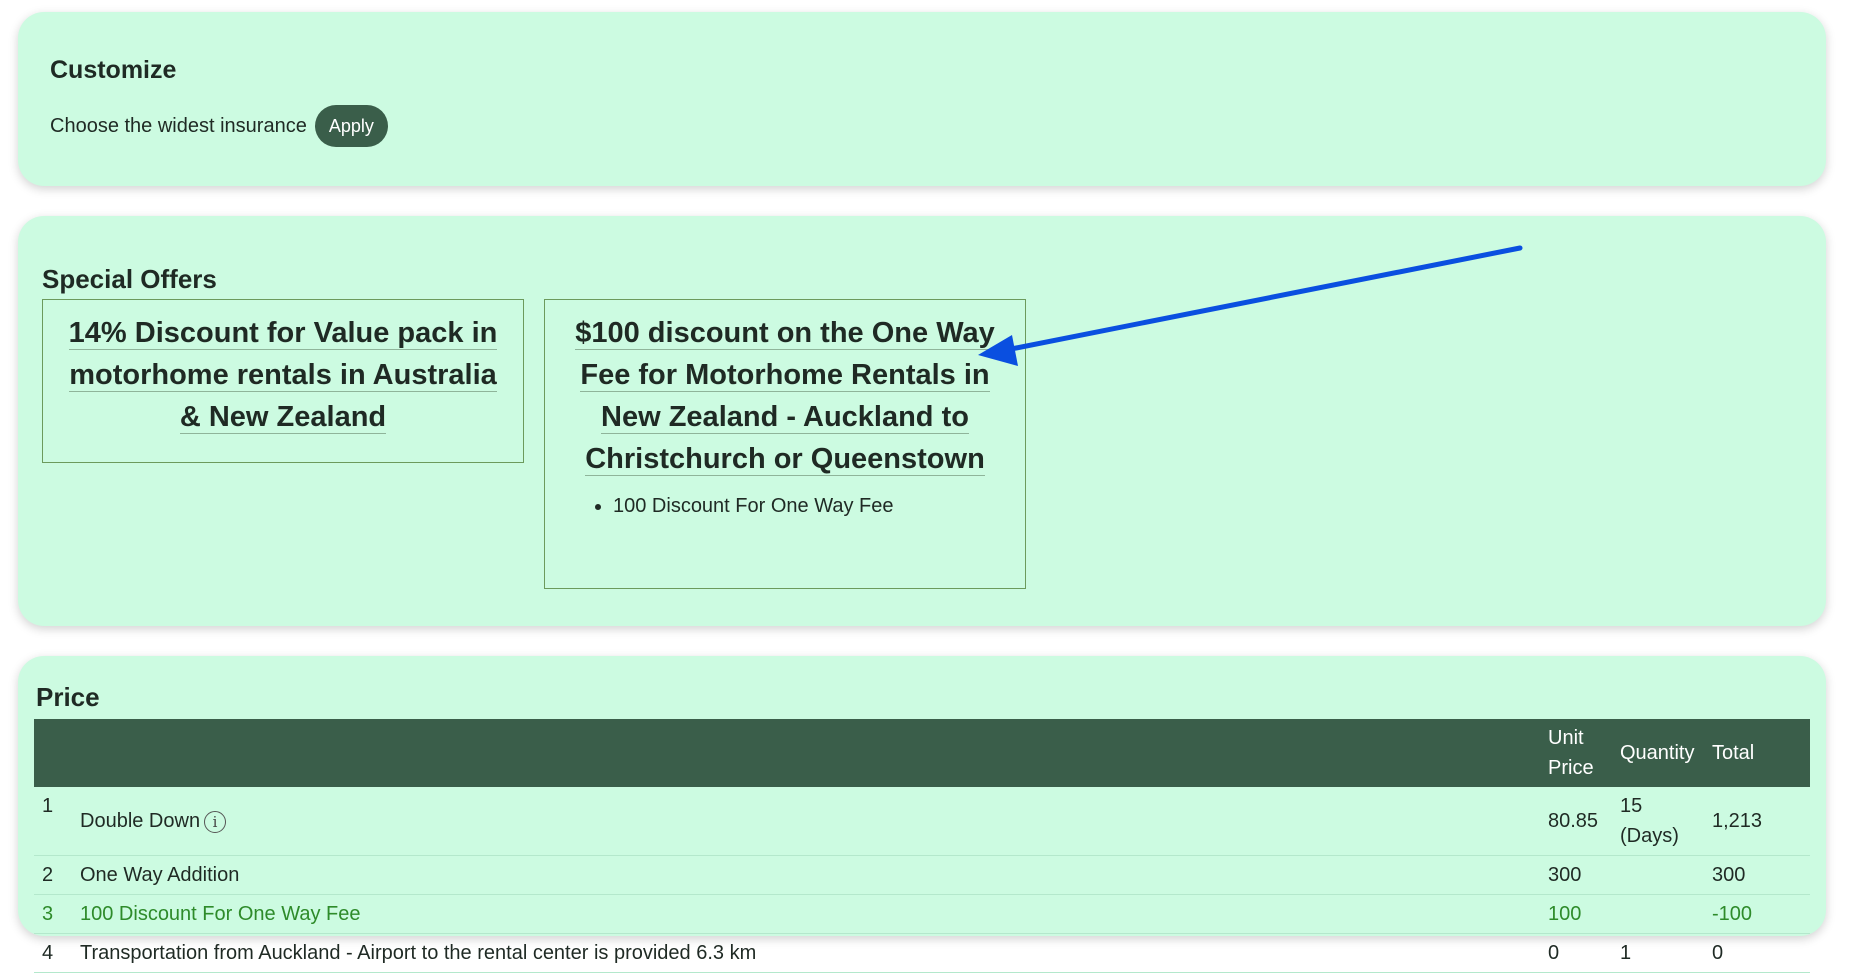 Image resolution: width=1851 pixels, height=973 pixels. Describe the element at coordinates (53, 914) in the screenshot. I see `row-number: 3` at that location.